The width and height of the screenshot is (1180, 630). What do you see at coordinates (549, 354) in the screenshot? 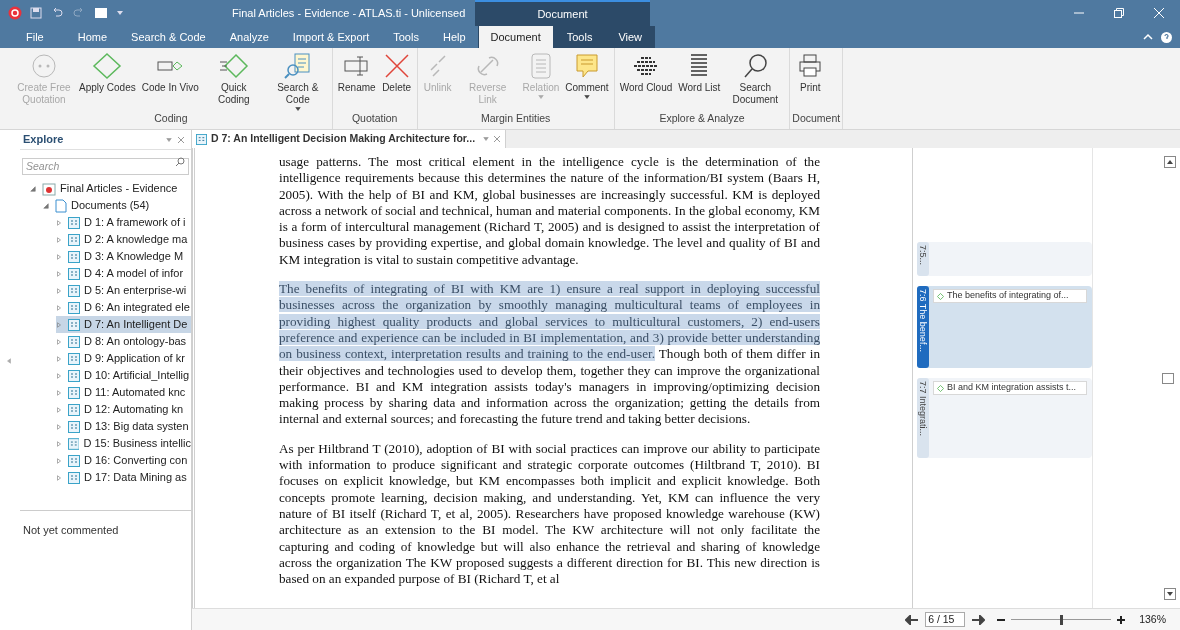
I see `paragraph: The benefits of integrating of BI with KM are 1) ensure a real support in deploying successful businesses across the organization by smoothly managing multicultural teams of employees in providing highest quality products and global services to multicultural customers, 2) end-users preference and experience can be included in BI implementation, and 3) provide better understanding on business context, interpretation results and training to the end-user. Though both of them differ in their objectives and technologies used to develop them, together they can improve the organizational performance. BI and KM integration assists today's managers in improving/optimizing decision making process by sharing data and information across the organization; getting the details from internal and external sources; and forecasting the future trend and taking better decisions.` at bounding box center [549, 354].